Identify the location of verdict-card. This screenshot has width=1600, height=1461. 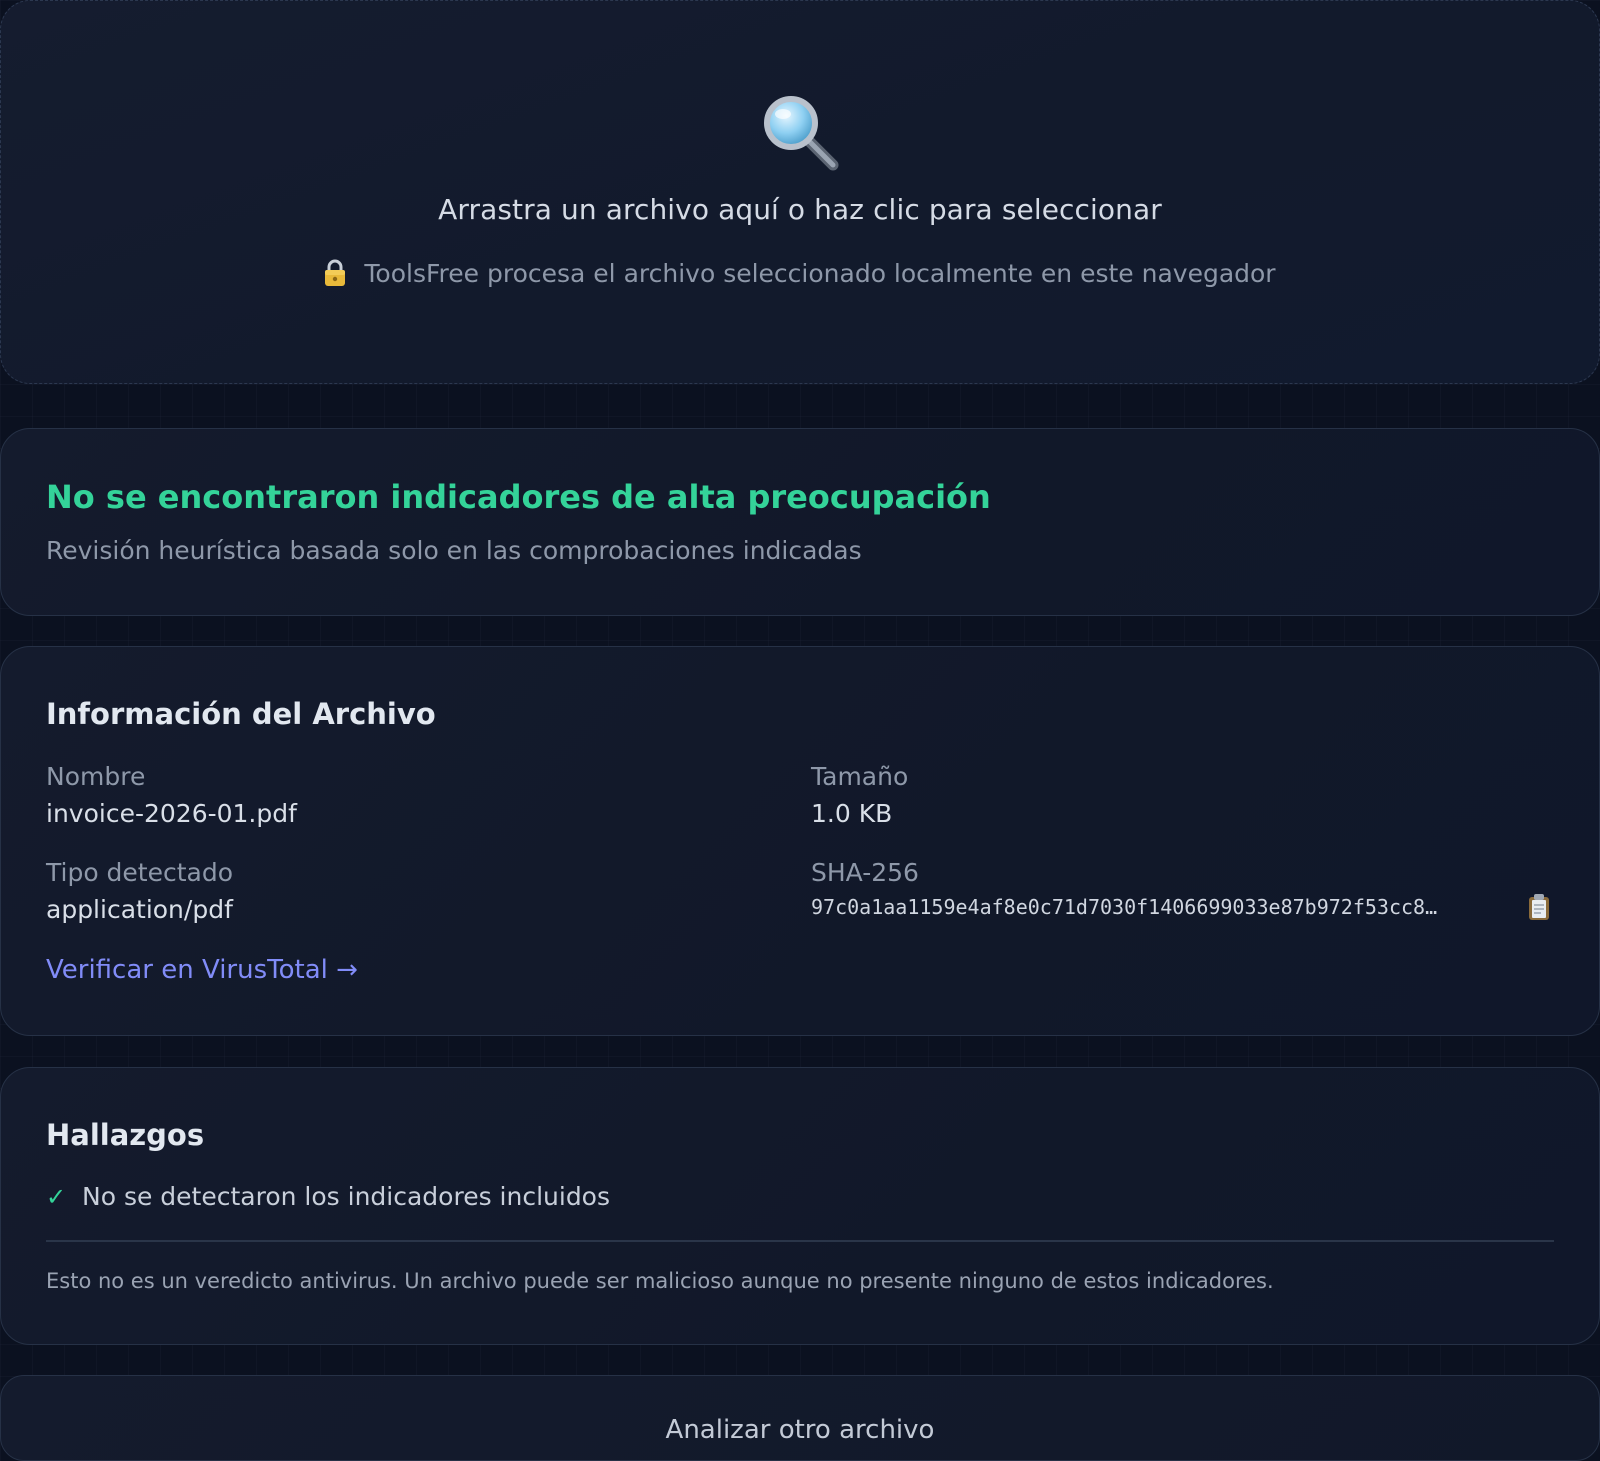
(800, 522).